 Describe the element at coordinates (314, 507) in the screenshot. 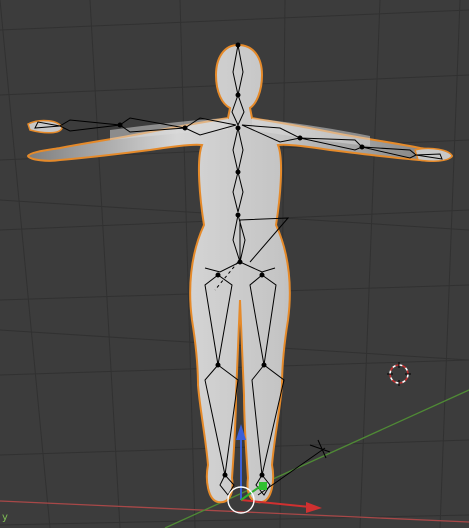

I see `gizmo-x-arrow-icon` at that location.